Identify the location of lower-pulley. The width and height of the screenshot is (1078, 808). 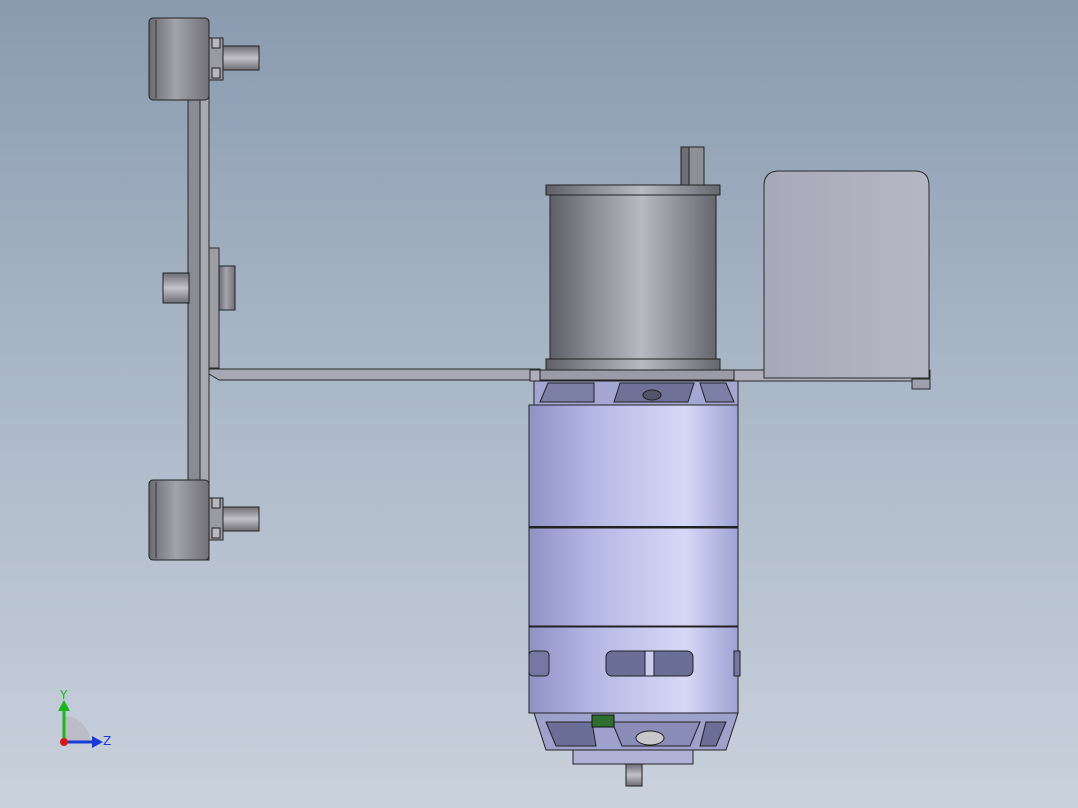
(204, 520).